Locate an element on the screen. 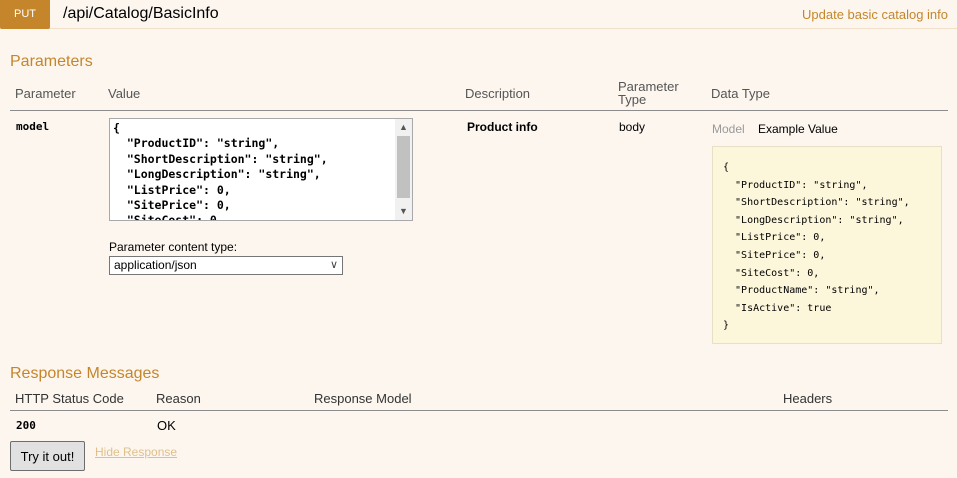  content-type-select: application/json ∨ is located at coordinates (226, 265).